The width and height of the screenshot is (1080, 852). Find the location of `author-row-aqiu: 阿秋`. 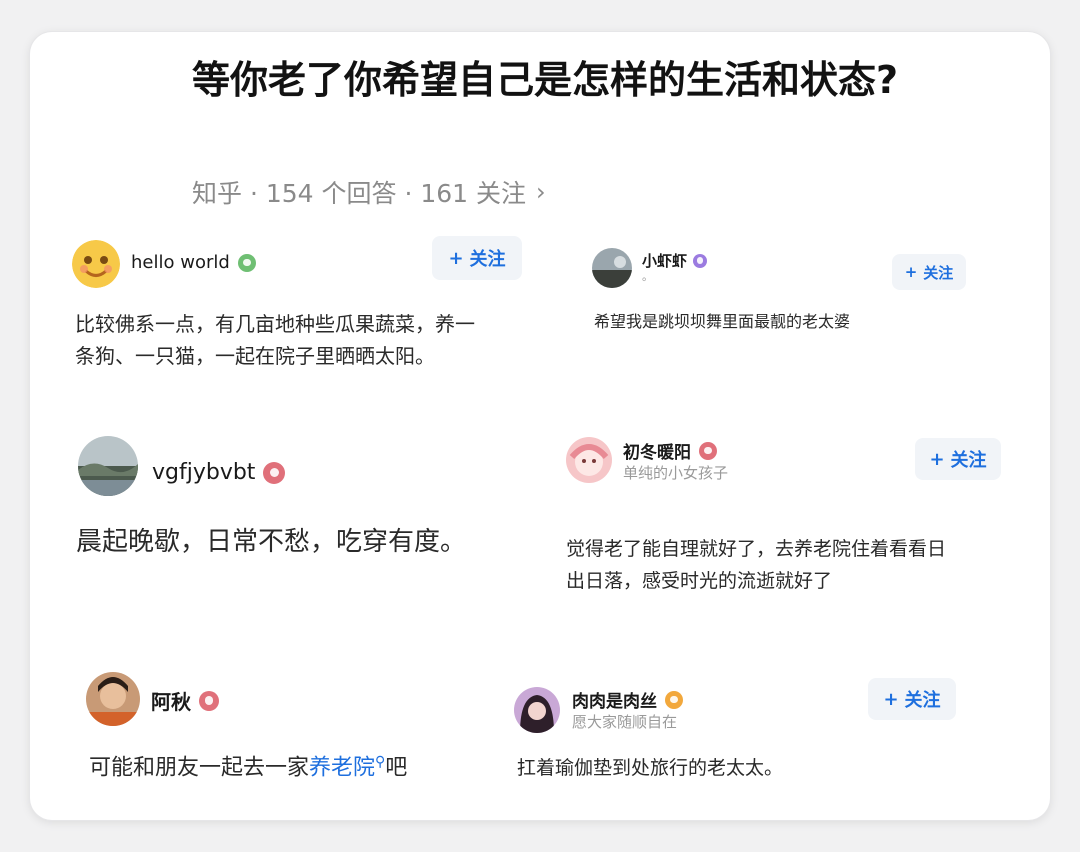

author-row-aqiu: 阿秋 is located at coordinates (185, 700).